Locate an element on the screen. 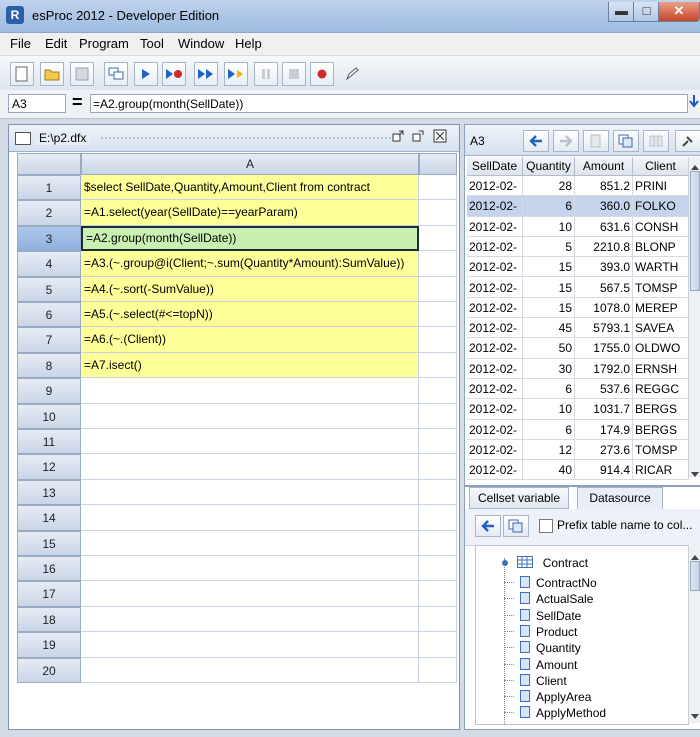 Image resolution: width=700 pixels, height=737 pixels. close-button: ✕ is located at coordinates (679, 12).